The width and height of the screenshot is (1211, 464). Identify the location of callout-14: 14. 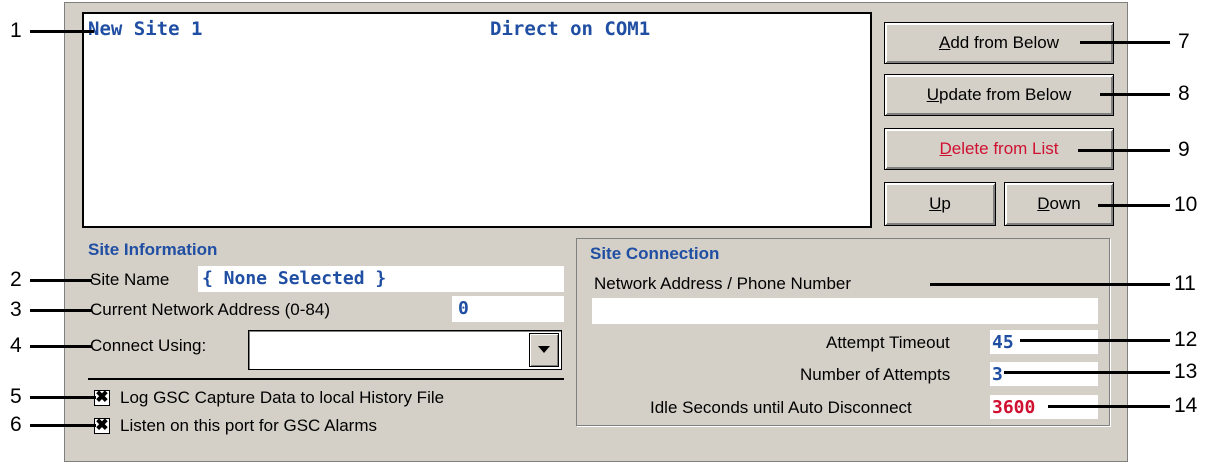
(1186, 405).